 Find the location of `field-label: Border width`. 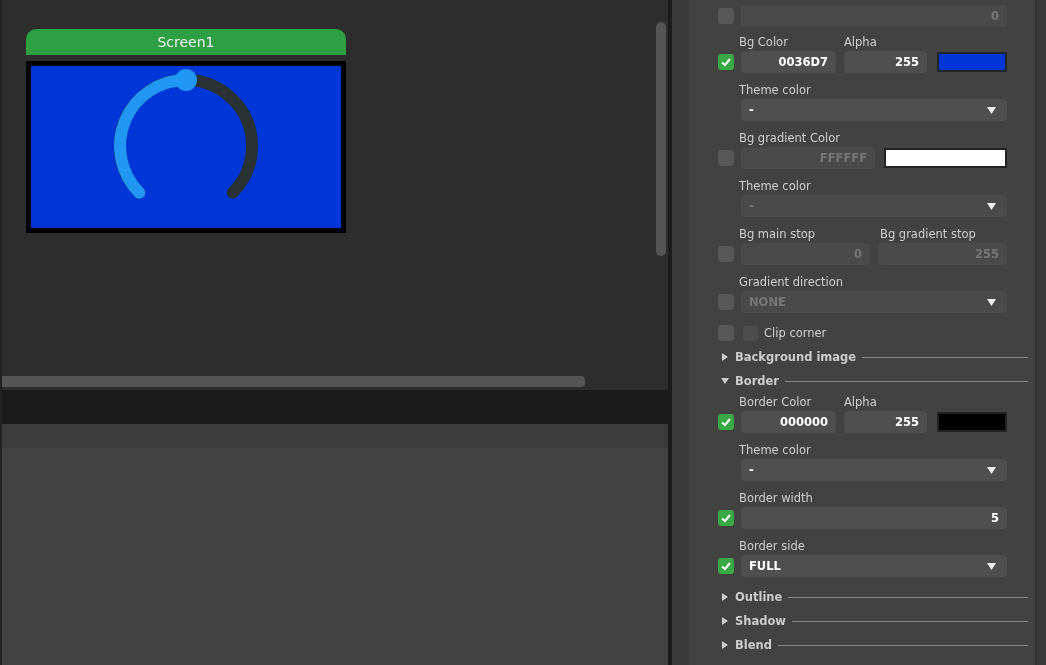

field-label: Border width is located at coordinates (776, 498).